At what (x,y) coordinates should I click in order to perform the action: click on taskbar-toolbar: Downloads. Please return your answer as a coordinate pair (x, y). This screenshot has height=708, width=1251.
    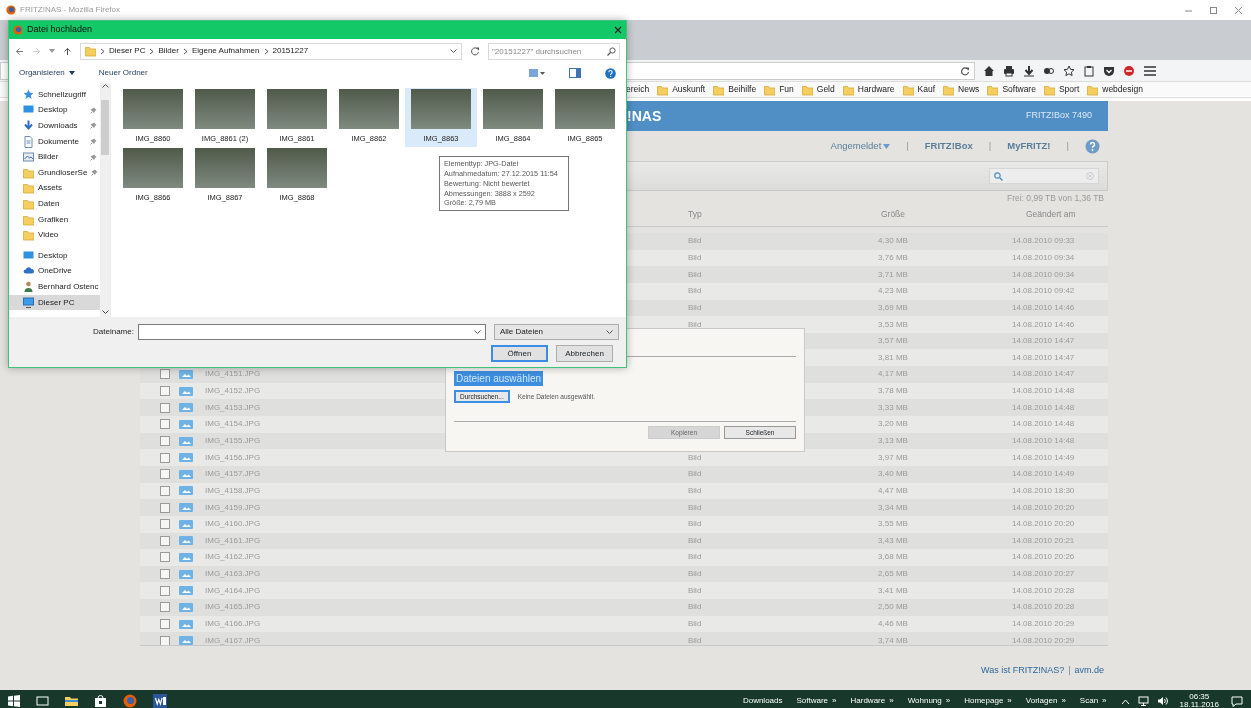
    Looking at the image, I should click on (762, 701).